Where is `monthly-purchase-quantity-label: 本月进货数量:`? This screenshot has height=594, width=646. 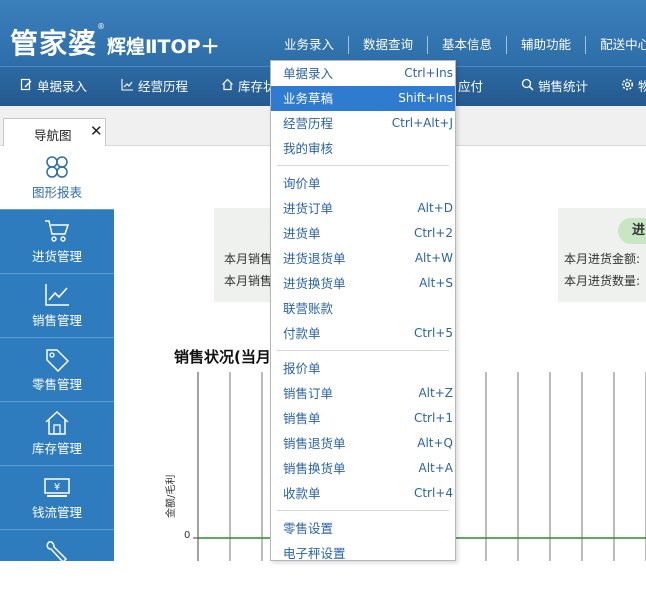
monthly-purchase-quantity-label: 本月进货数量: is located at coordinates (602, 281).